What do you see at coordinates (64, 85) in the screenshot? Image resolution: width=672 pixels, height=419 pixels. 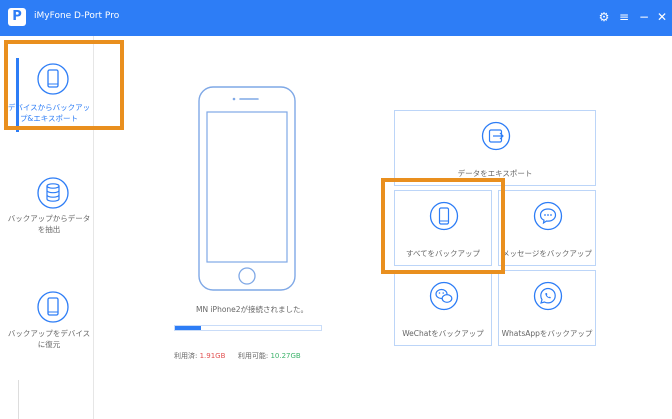 I see `highlight-frame-sidebar` at bounding box center [64, 85].